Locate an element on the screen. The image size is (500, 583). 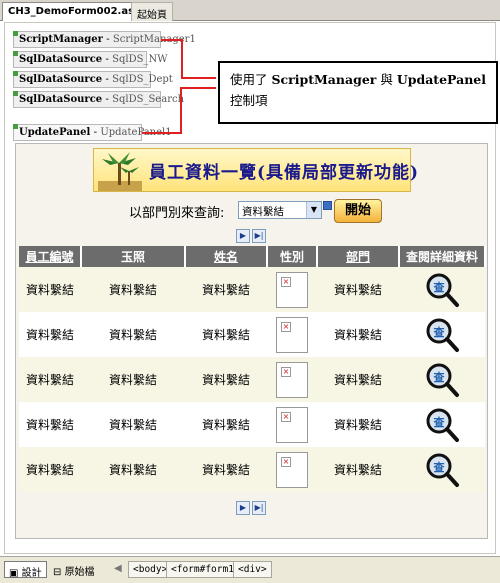
callout-updatepanel: UpdatePanel is located at coordinates (441, 79).